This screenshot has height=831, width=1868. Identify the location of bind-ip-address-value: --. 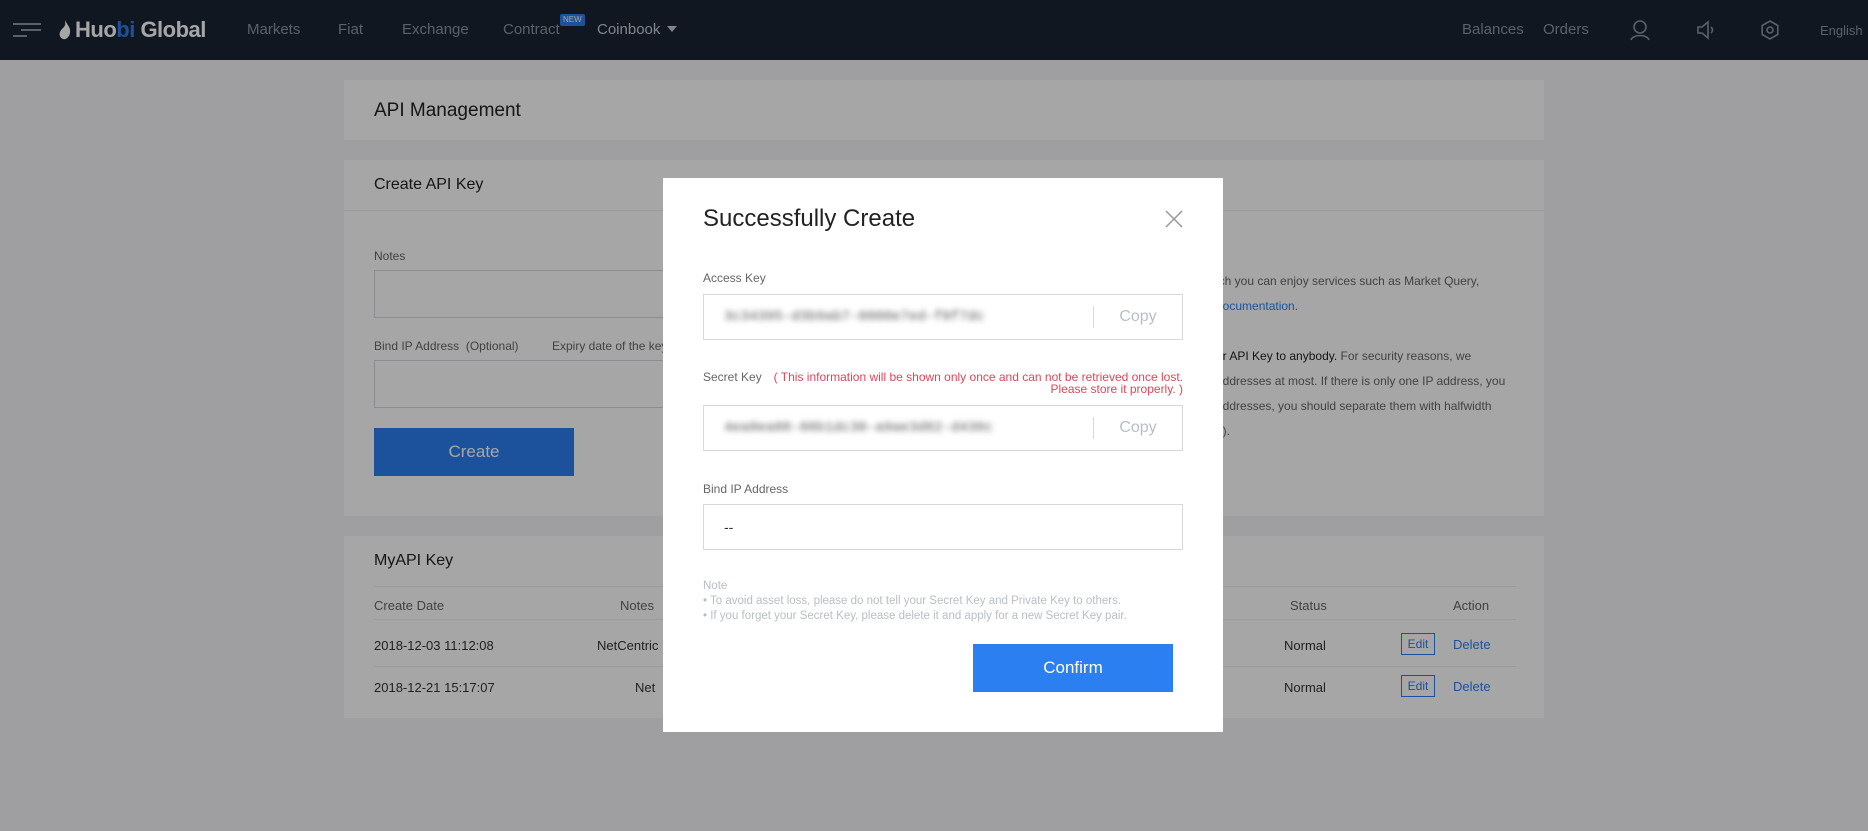
(729, 527).